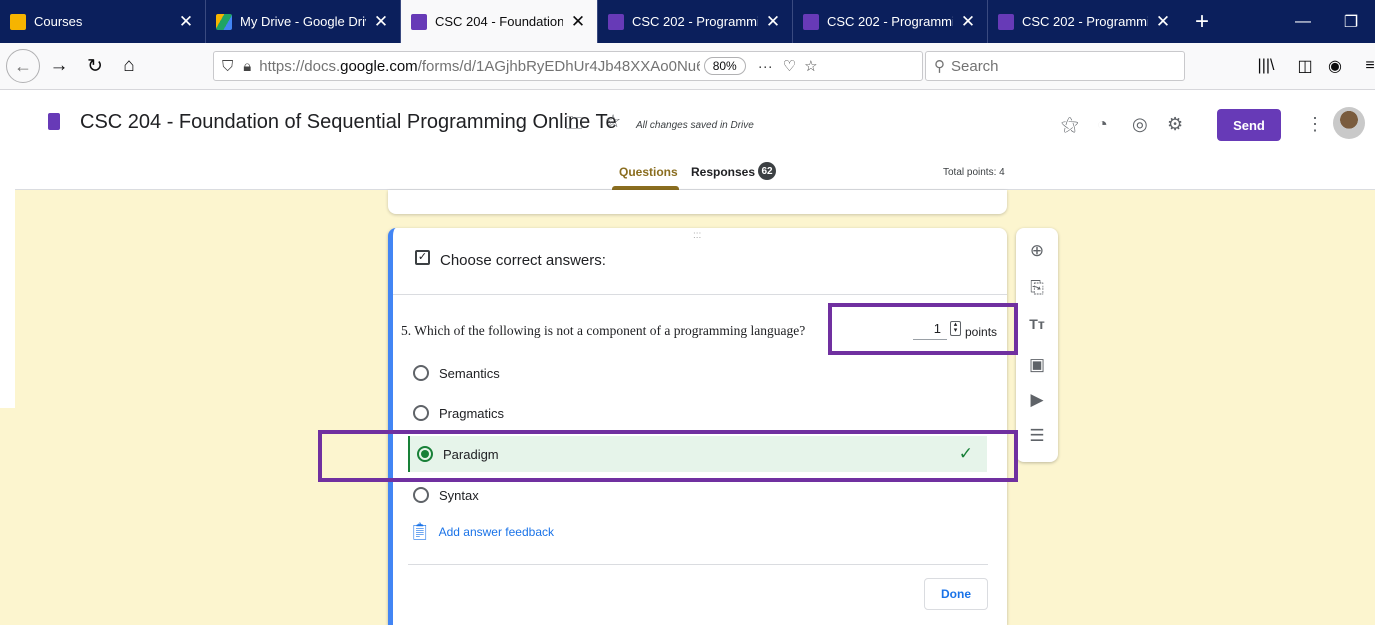  Describe the element at coordinates (723, 172) in the screenshot. I see `tab-responses: Responses` at that location.